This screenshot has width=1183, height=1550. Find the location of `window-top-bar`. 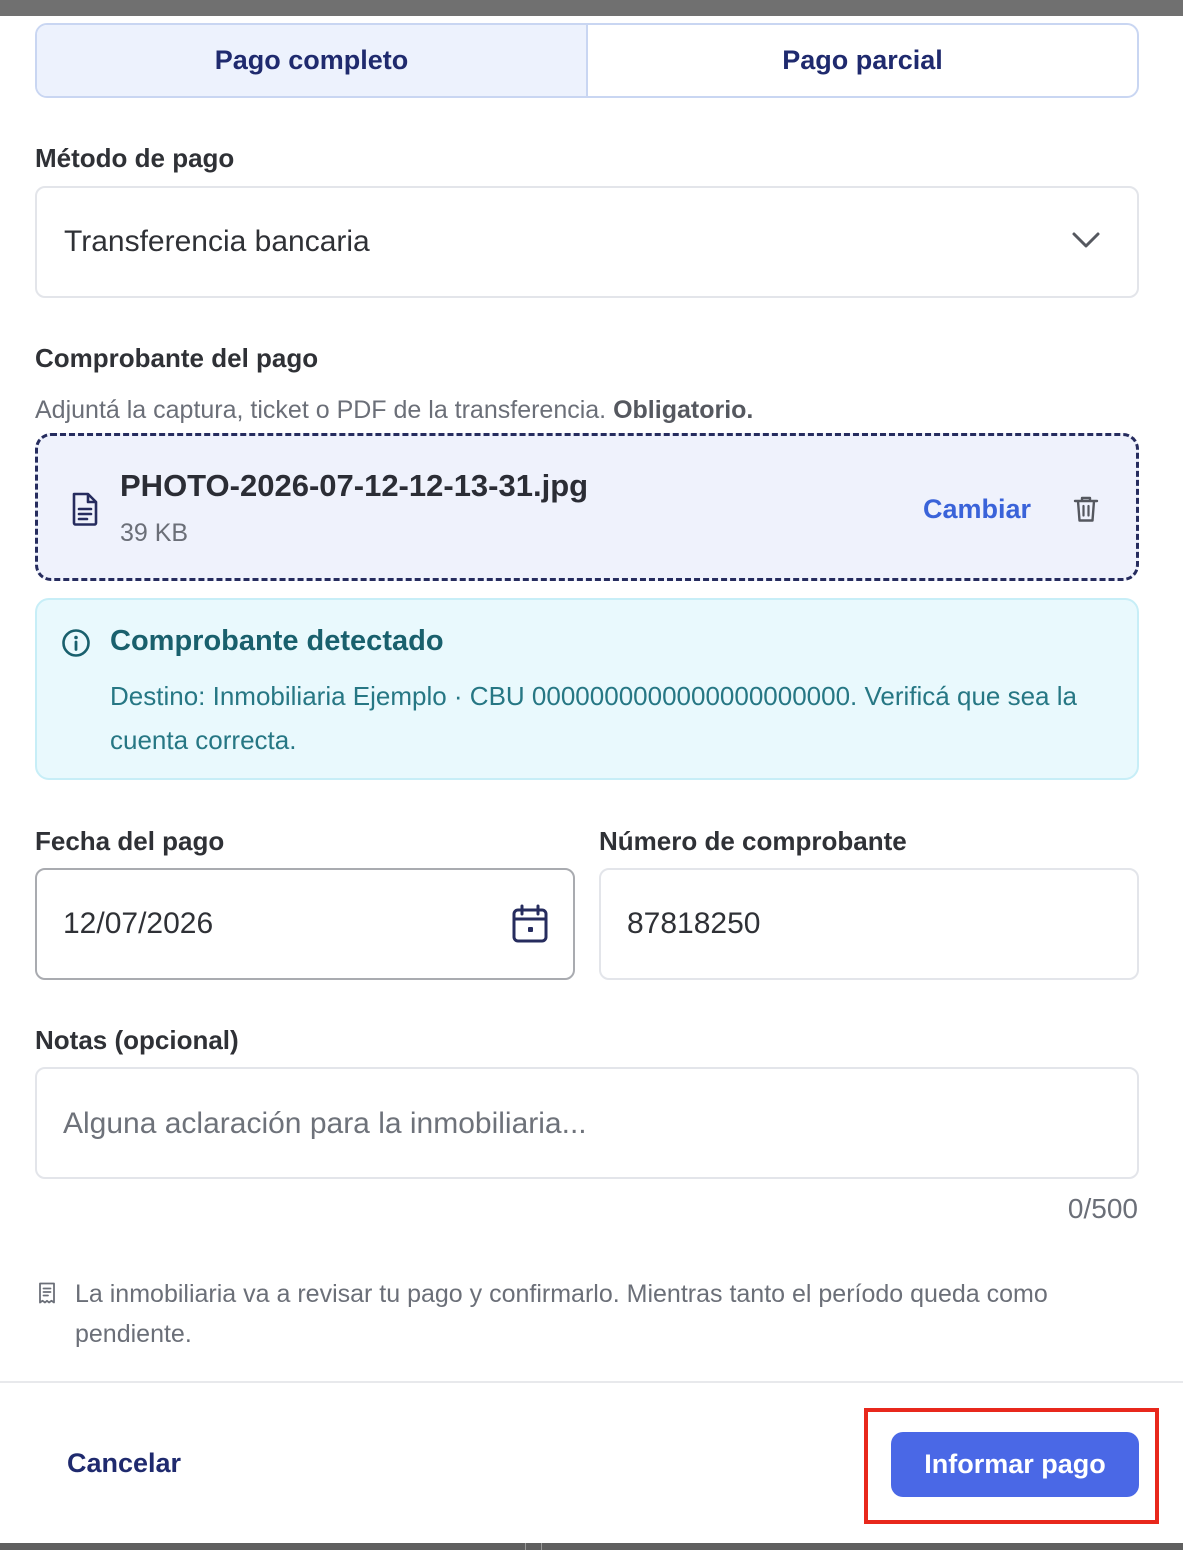

window-top-bar is located at coordinates (591, 8).